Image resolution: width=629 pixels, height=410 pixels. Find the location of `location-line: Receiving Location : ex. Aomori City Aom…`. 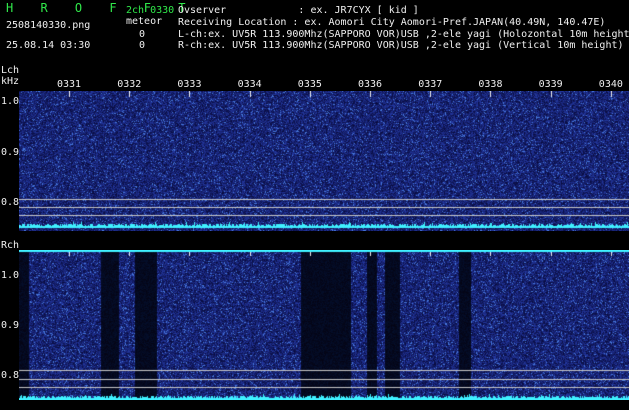

location-line: Receiving Location : ex. Aomori City Aom… is located at coordinates (392, 22).